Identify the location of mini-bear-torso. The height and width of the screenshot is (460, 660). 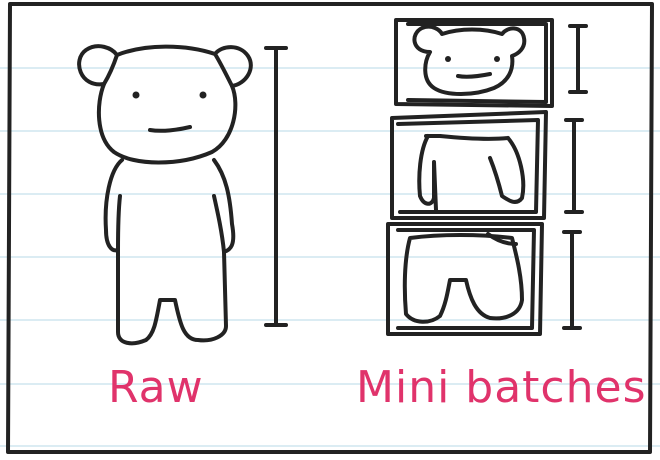
(471, 173).